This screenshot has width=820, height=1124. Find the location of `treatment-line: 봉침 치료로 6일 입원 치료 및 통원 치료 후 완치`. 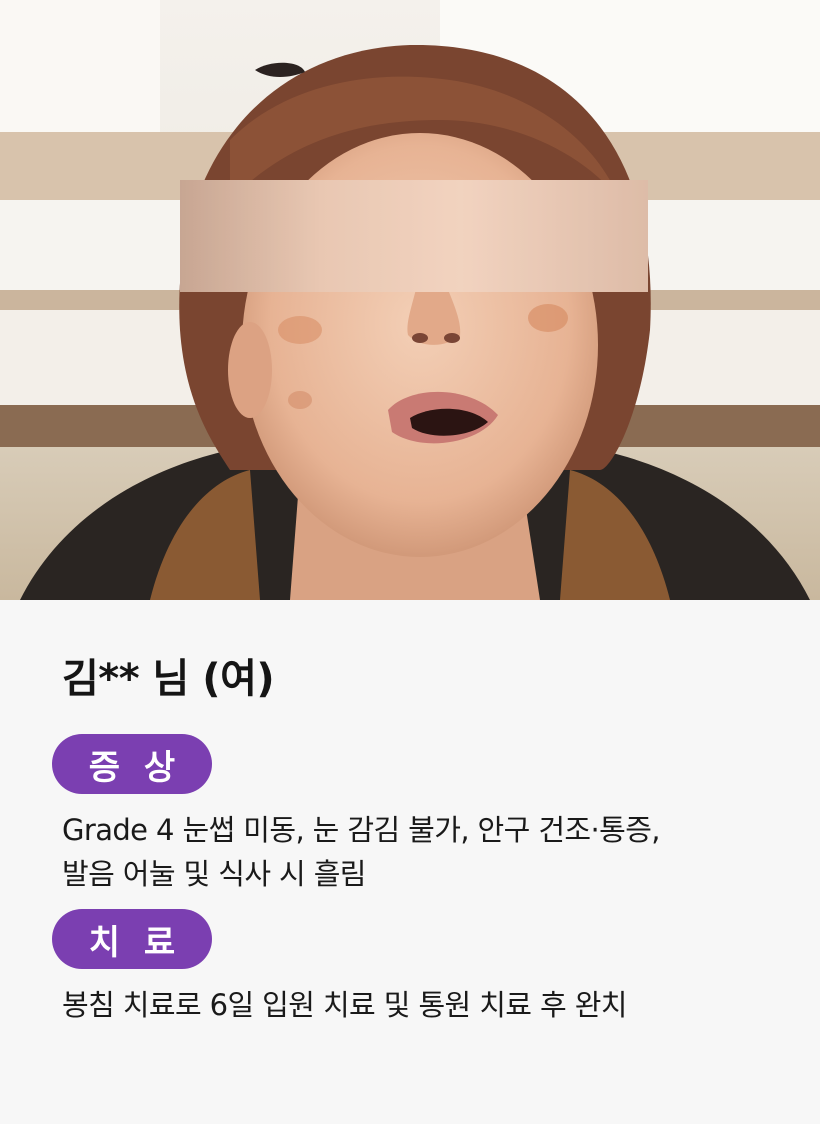

treatment-line: 봉침 치료로 6일 입원 치료 및 통원 치료 후 완치 is located at coordinates (344, 1005).